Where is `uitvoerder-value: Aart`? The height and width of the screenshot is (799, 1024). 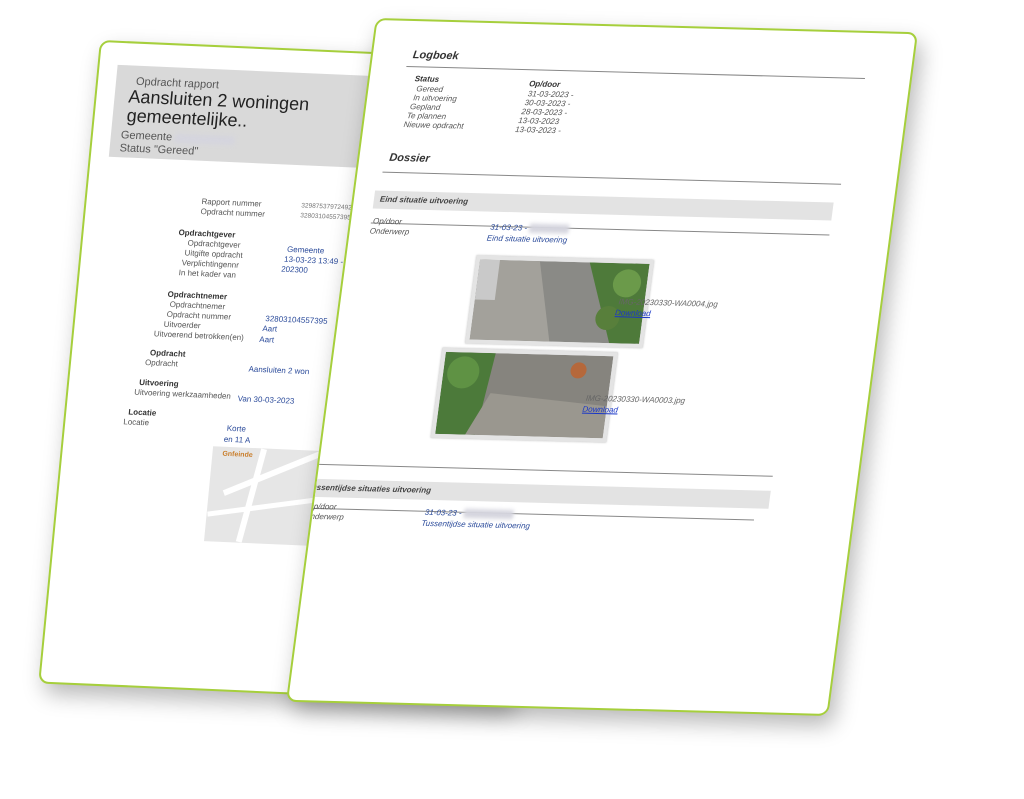
uitvoerder-value: Aart is located at coordinates (270, 329).